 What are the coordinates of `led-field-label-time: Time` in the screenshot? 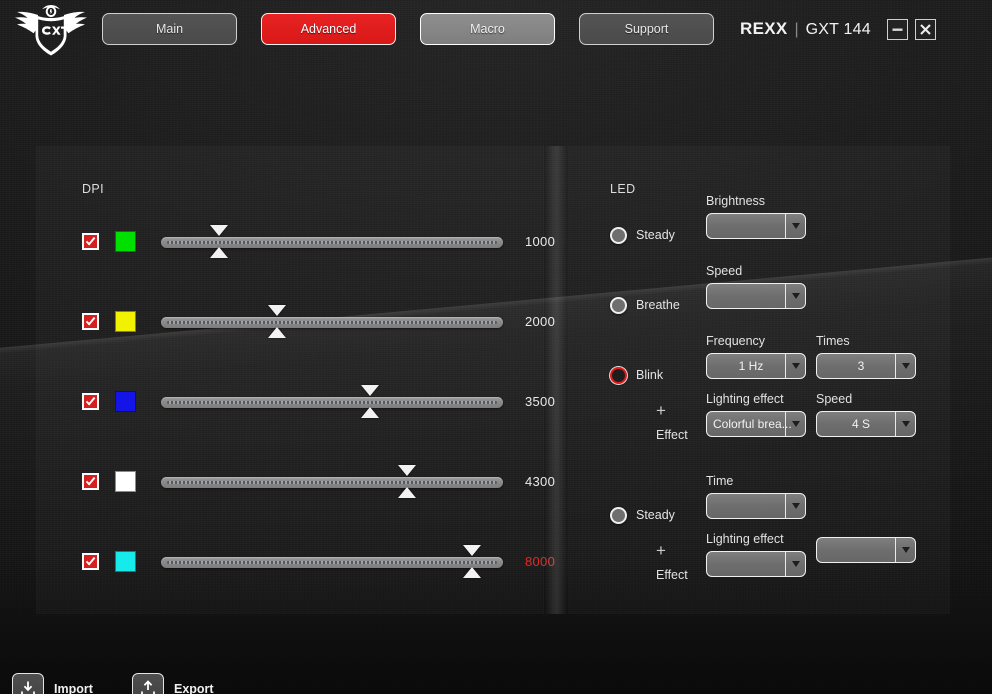 It's located at (720, 481).